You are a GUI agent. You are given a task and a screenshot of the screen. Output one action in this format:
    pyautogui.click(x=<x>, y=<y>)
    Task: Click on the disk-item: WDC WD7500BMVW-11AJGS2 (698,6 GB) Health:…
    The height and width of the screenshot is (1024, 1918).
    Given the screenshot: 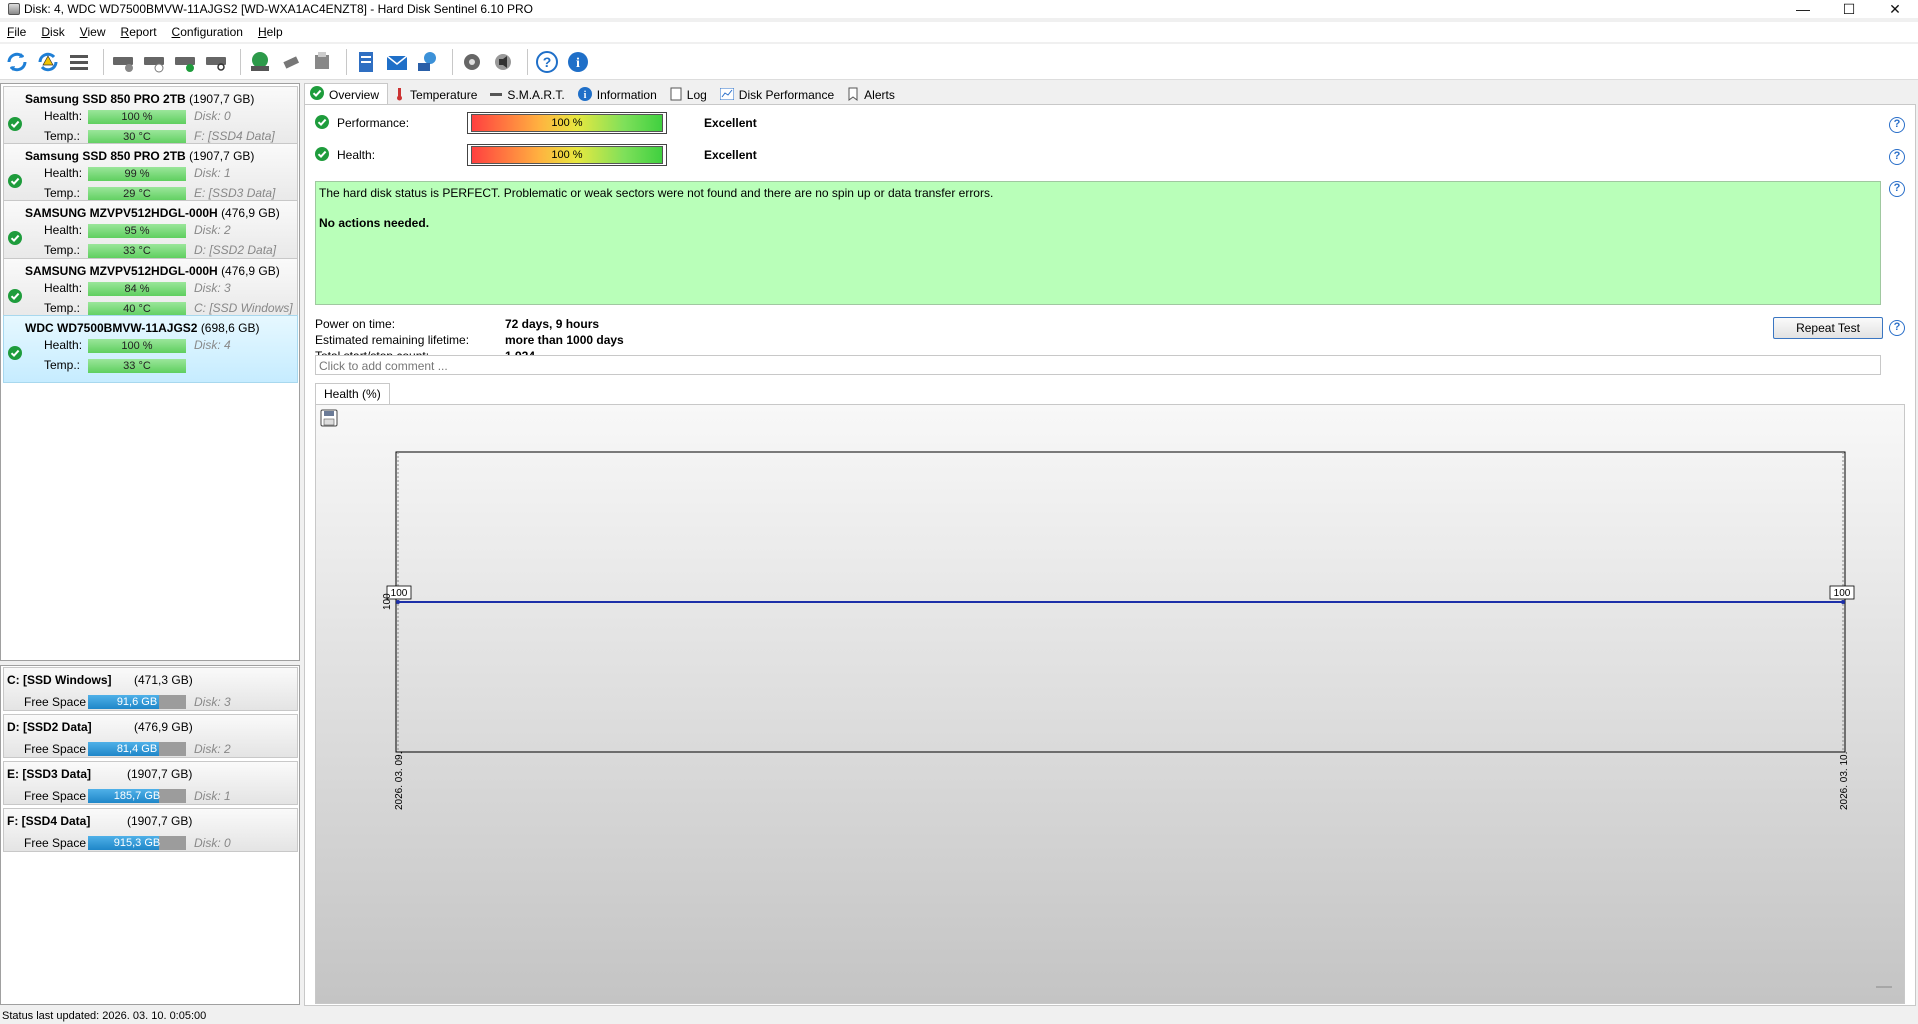 What is the action you would take?
    pyautogui.click(x=150, y=348)
    